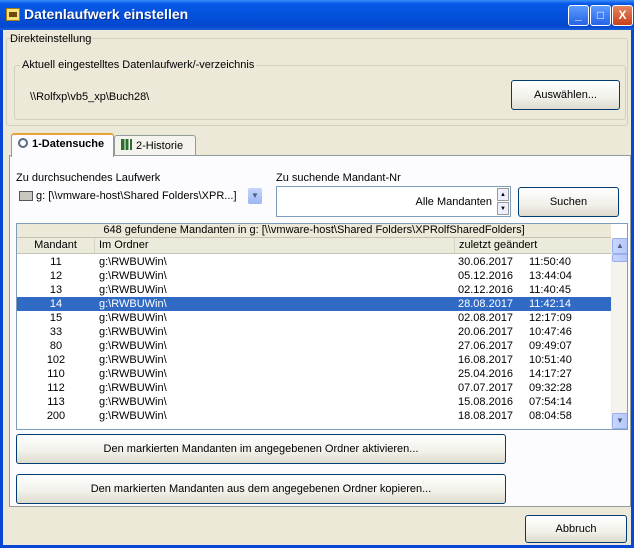 This screenshot has width=634, height=548. What do you see at coordinates (550, 332) in the screenshot?
I see `cell-time: 10:47:46` at bounding box center [550, 332].